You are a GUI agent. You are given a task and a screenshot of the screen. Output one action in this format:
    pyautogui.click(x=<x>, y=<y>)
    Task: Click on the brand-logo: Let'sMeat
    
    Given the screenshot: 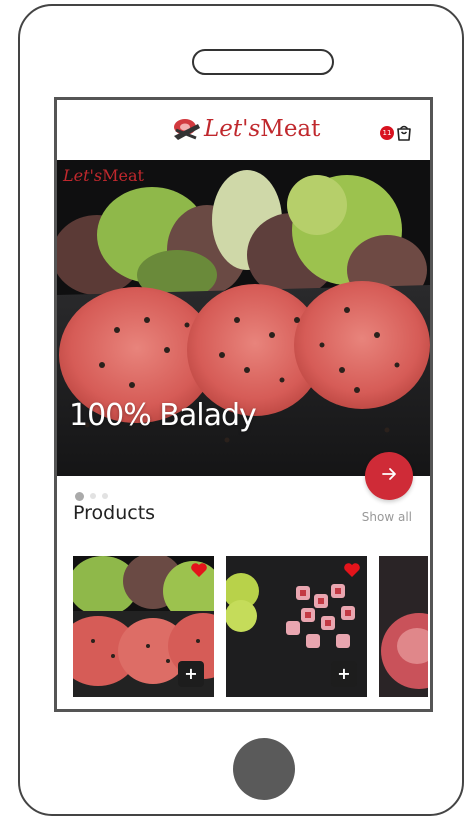 What is the action you would take?
    pyautogui.click(x=246, y=129)
    